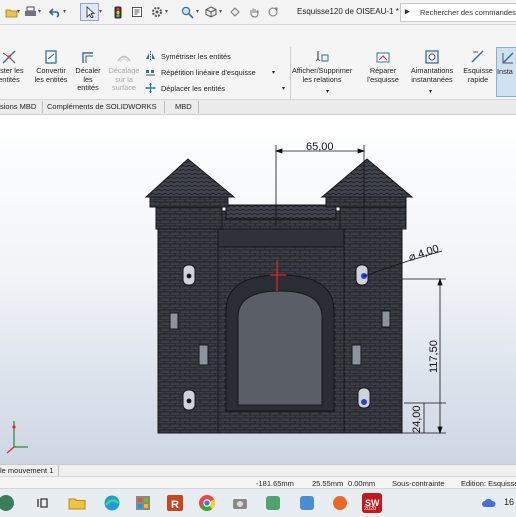  I want to click on rapid-sketch-label: Esquisse rapide, so click(478, 75).